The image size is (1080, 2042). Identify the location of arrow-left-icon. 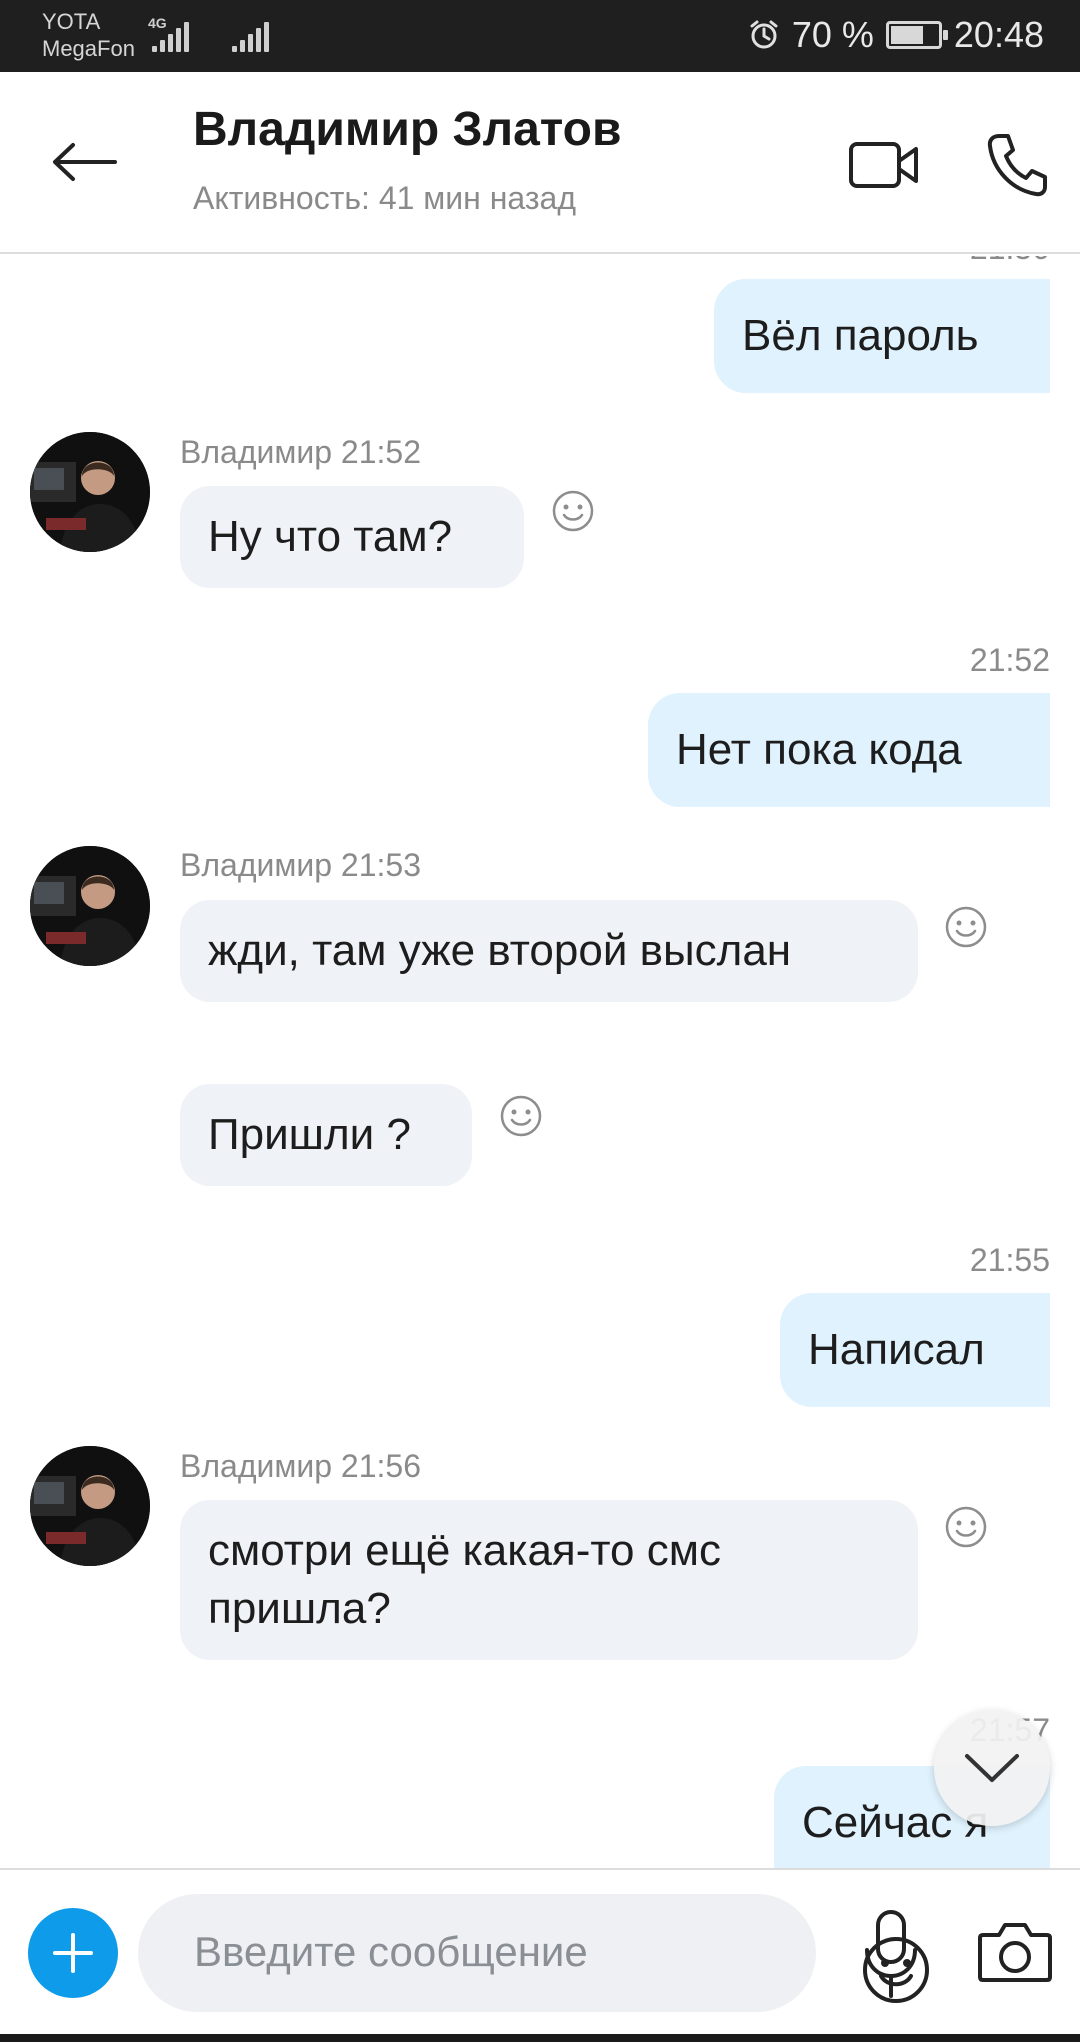
(85, 162).